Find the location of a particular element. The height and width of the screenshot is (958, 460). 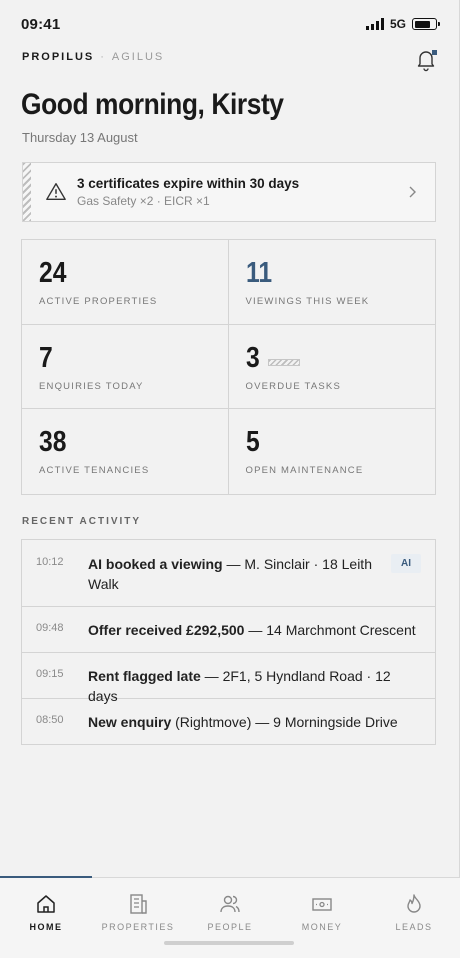

stat-enquiries-today: 7 ENQUIRIES TODAY is located at coordinates (125, 367).